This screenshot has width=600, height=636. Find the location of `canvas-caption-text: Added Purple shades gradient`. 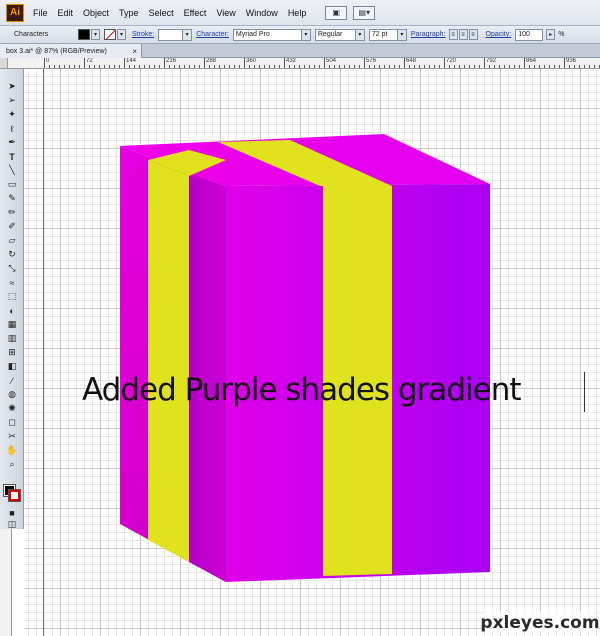

canvas-caption-text: Added Purple shades gradient is located at coordinates (302, 390).